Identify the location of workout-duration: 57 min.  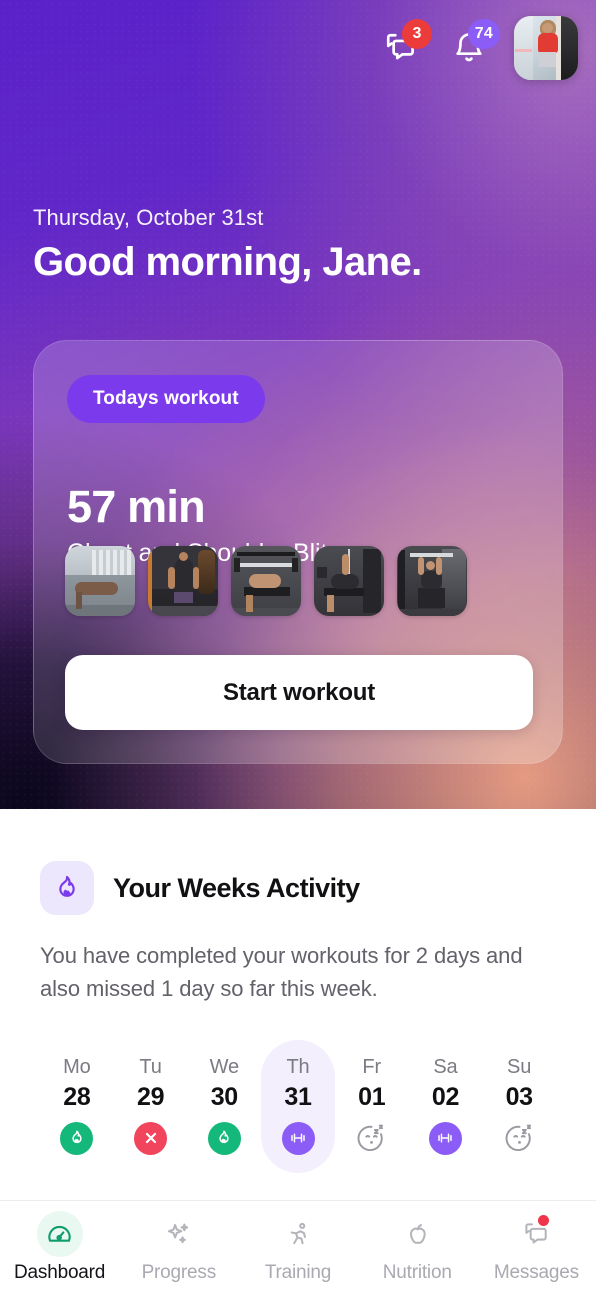
(136, 506).